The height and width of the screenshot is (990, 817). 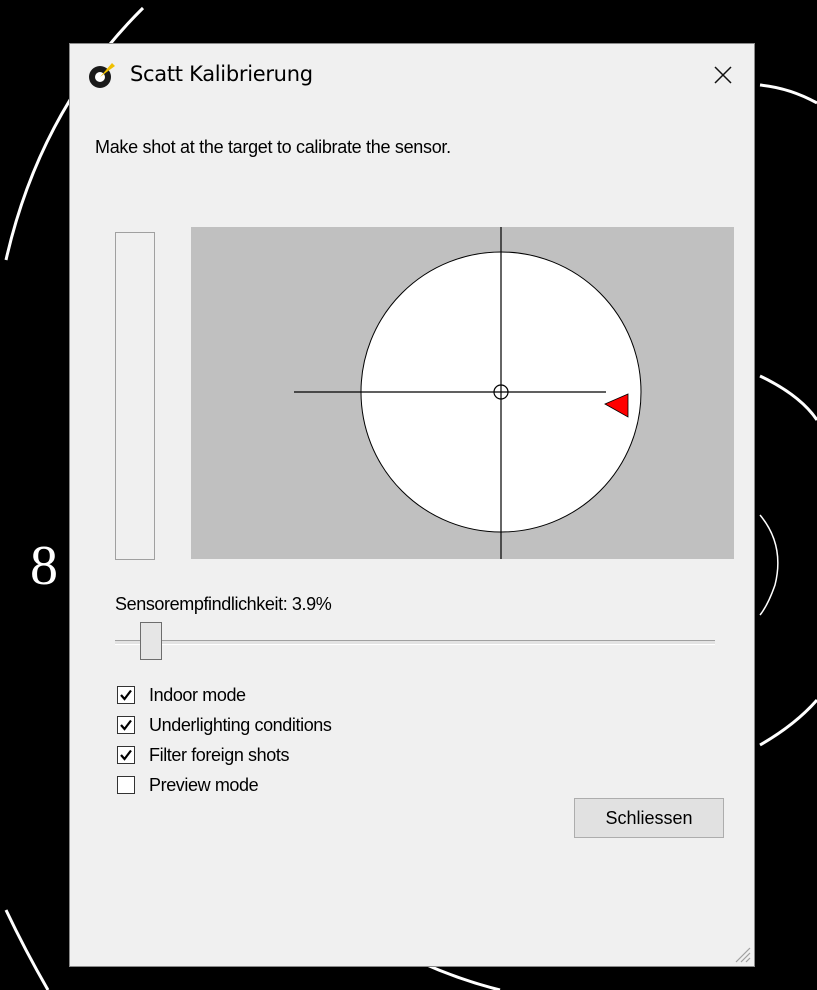 What do you see at coordinates (135, 396) in the screenshot?
I see `signal-level-meter` at bounding box center [135, 396].